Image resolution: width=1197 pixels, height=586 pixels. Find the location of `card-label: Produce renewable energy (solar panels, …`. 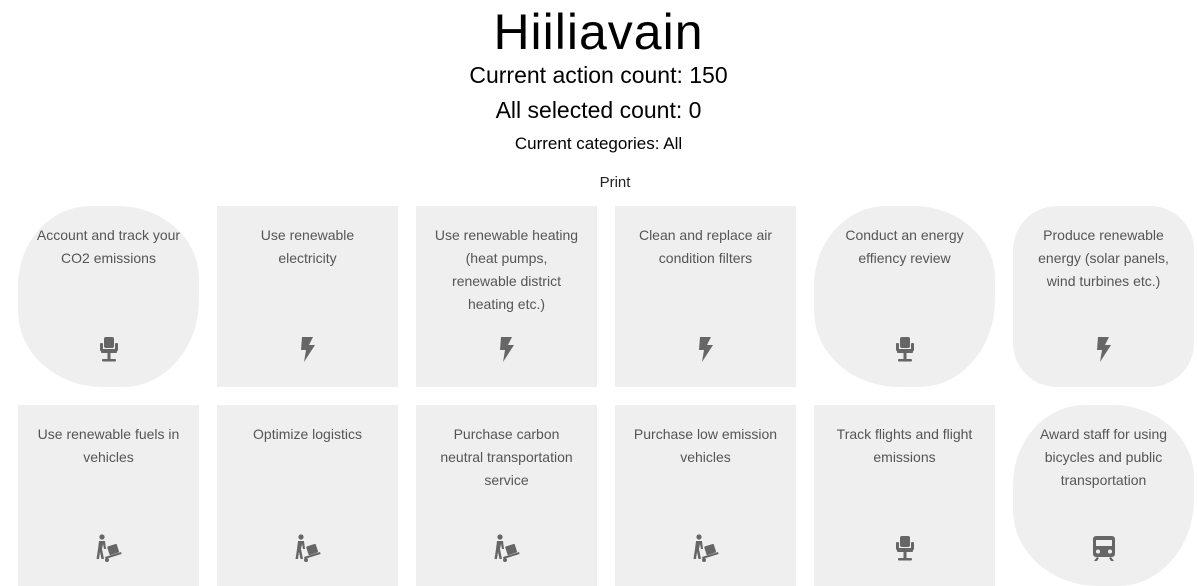

card-label: Produce renewable energy (solar panels, … is located at coordinates (1103, 258).